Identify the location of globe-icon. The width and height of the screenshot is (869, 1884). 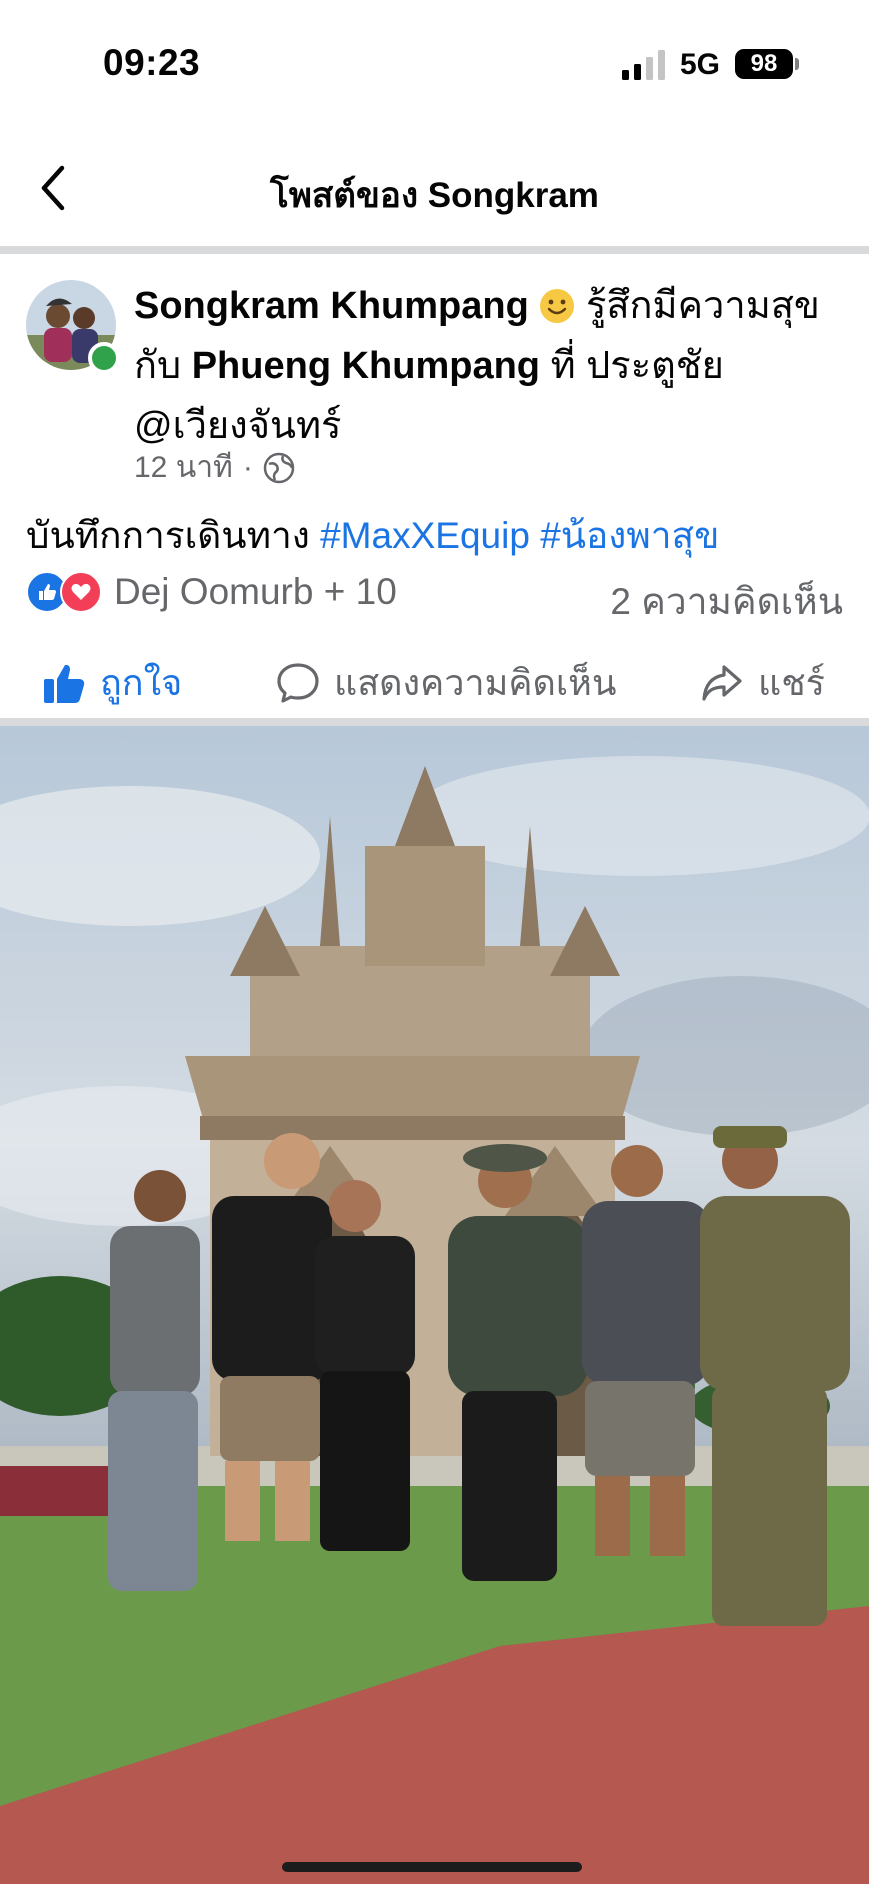
(279, 467).